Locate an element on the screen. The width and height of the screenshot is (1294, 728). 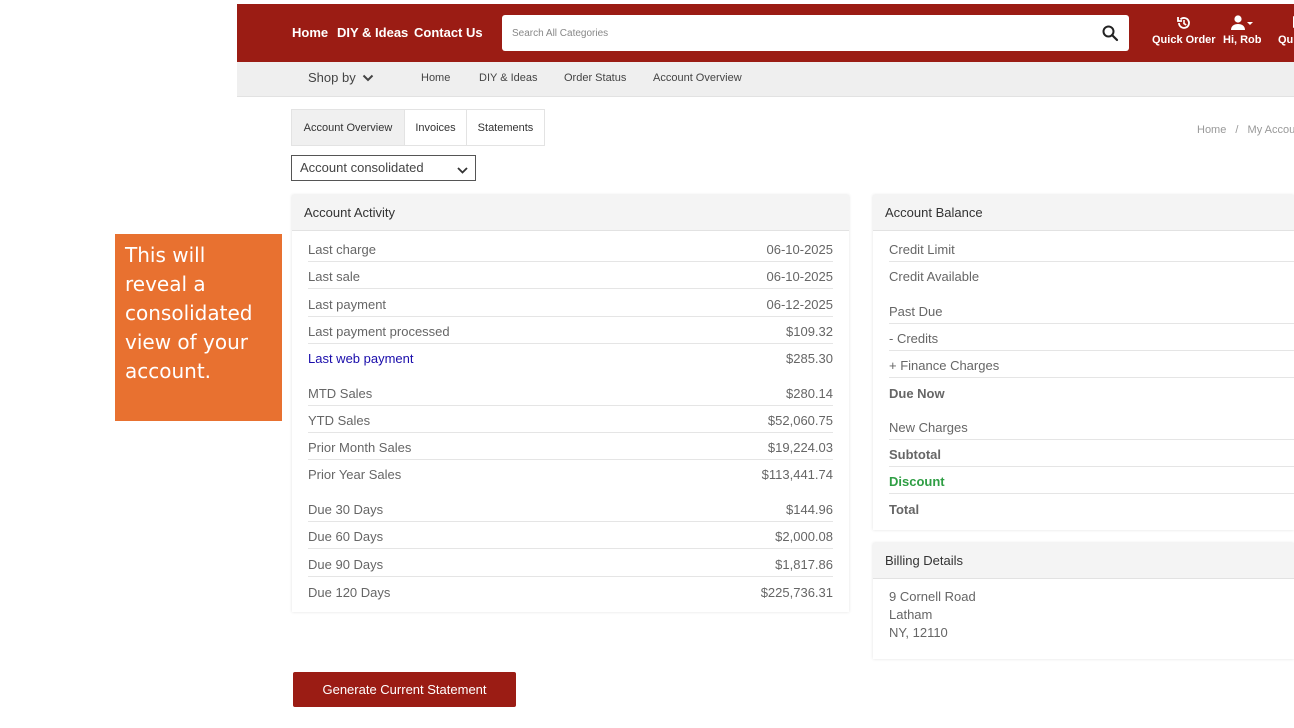
activity-label: Due 120 Days is located at coordinates (349, 592).